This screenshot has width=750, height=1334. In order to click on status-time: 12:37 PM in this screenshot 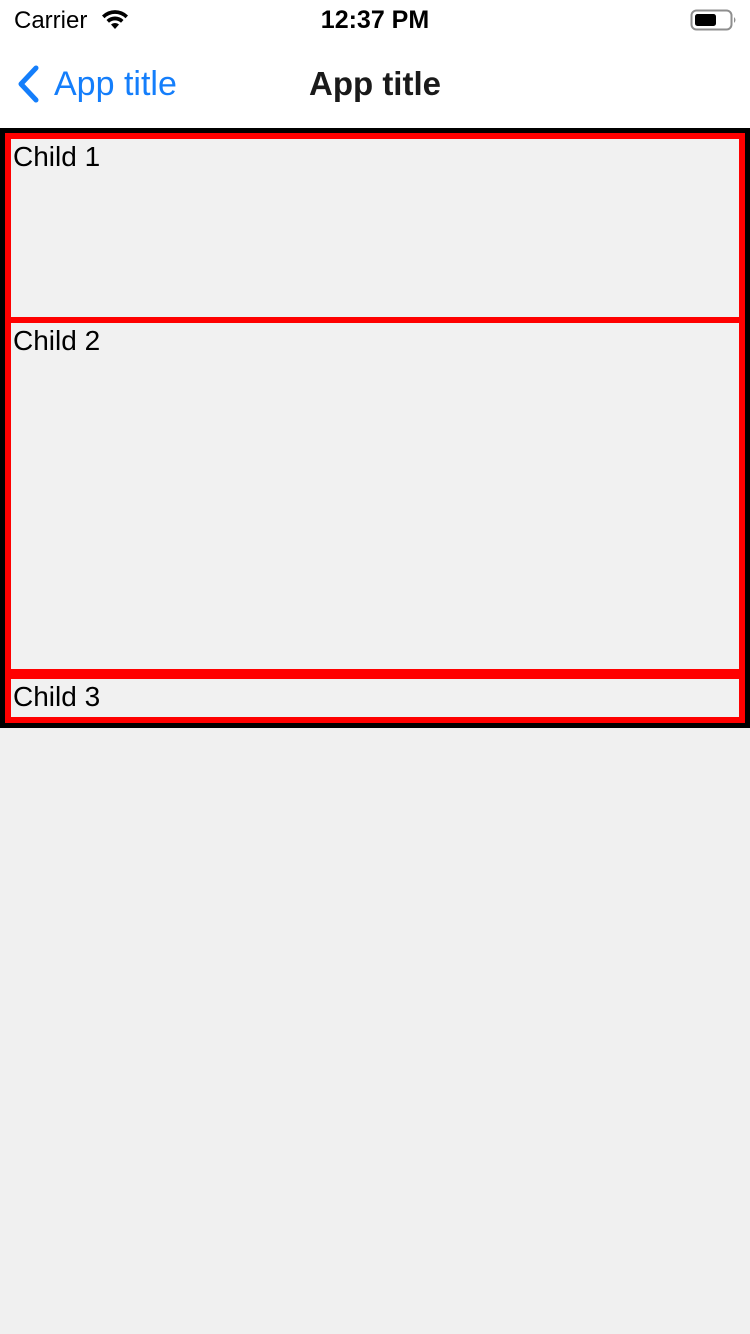, I will do `click(375, 20)`.